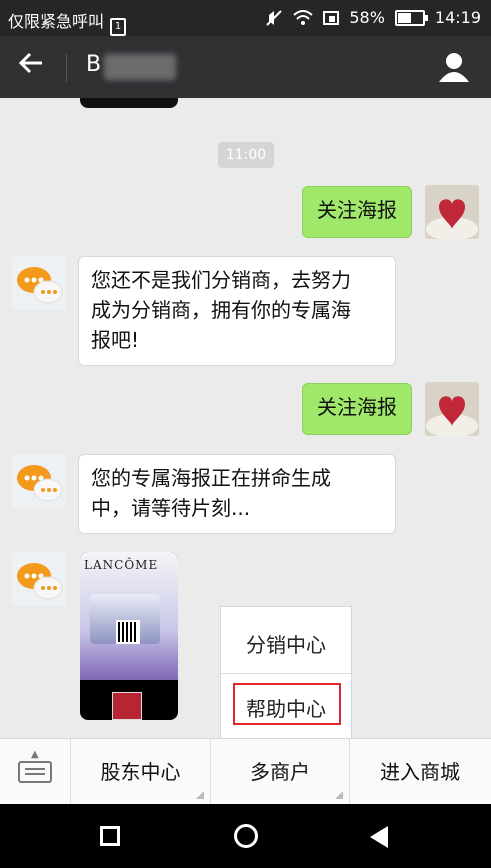 This screenshot has height=868, width=491. Describe the element at coordinates (286, 707) in the screenshot. I see `submenu-item-help: 帮助中心` at that location.